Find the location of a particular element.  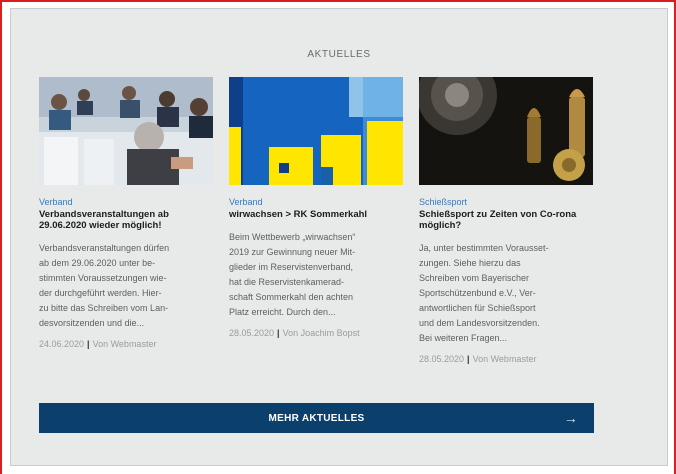

article-headline: wirwachsen > RK Sommerkahl is located at coordinates (316, 214).